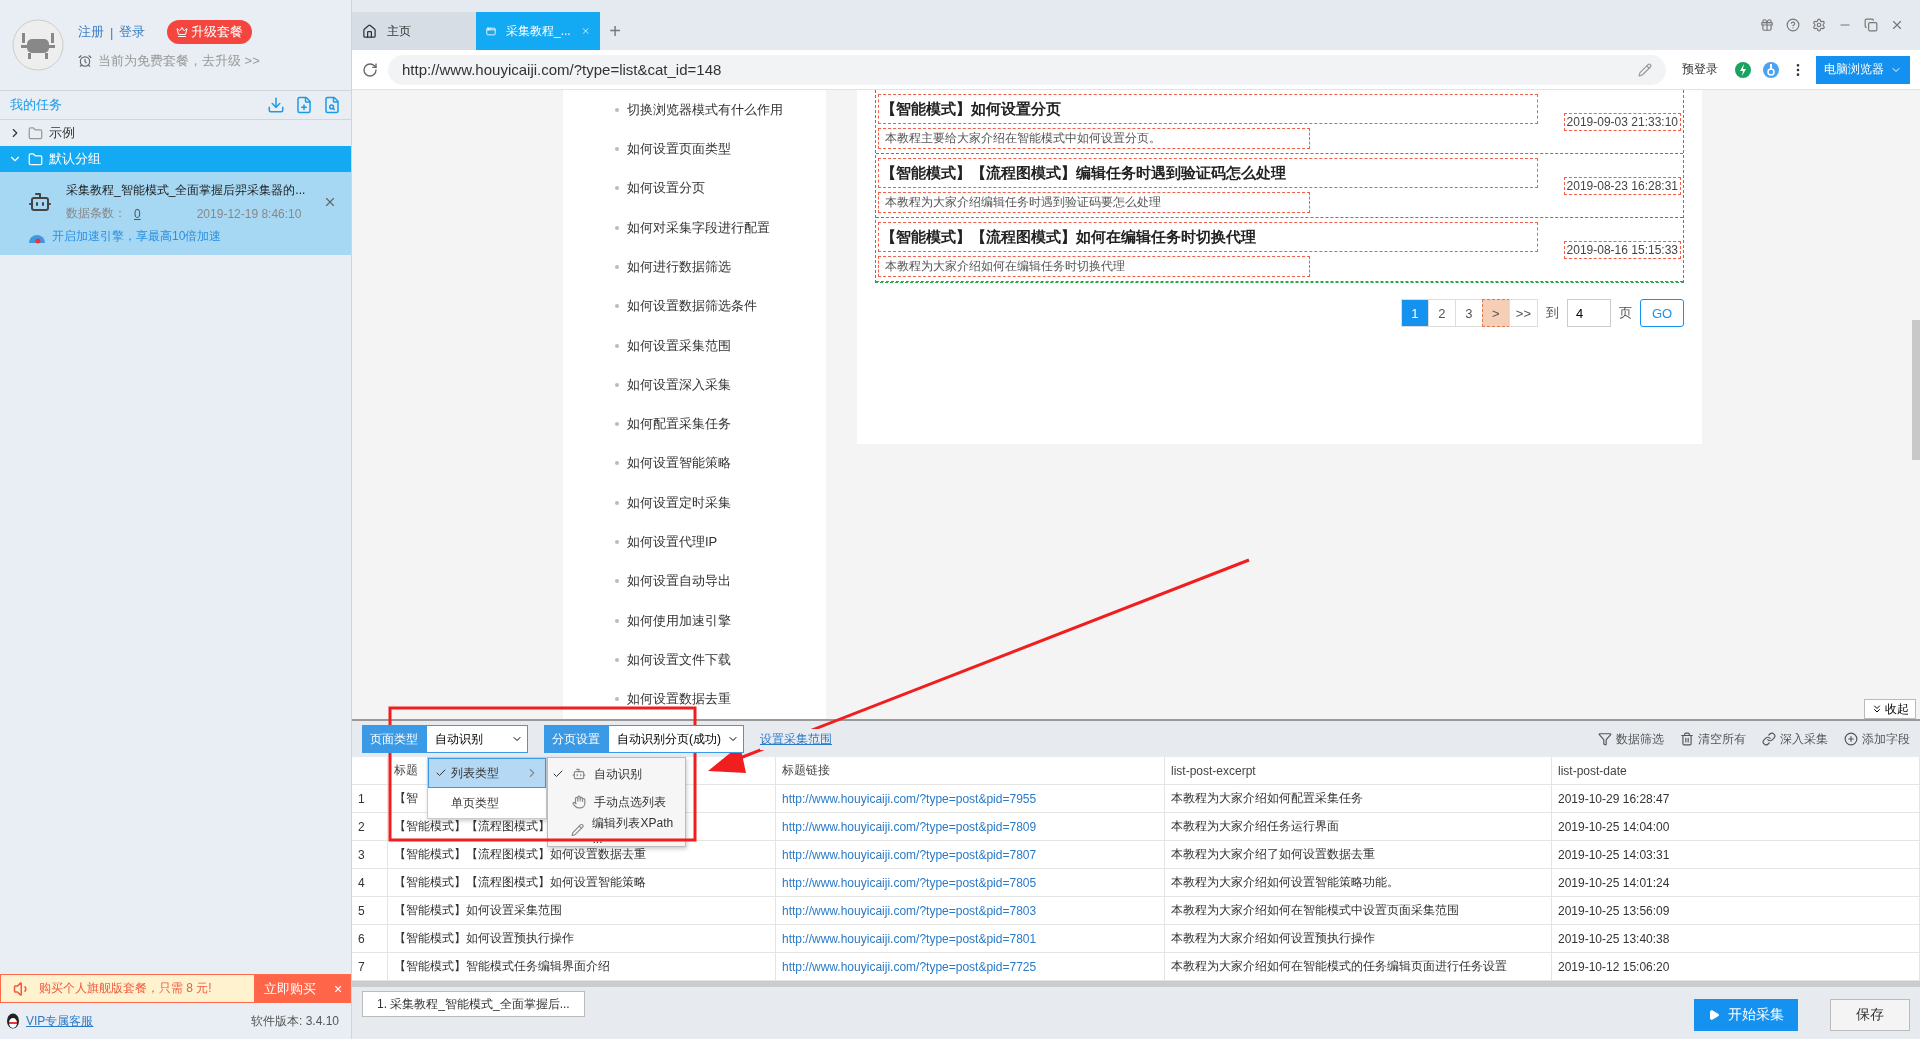 The image size is (1920, 1039). I want to click on task-item: 采集教程_智能模式_全面掌握后羿采集器的... 数据条数： 0 2019-12-19 8:46:10 开启加速引擎，享最高10倍加速, so click(175, 213).